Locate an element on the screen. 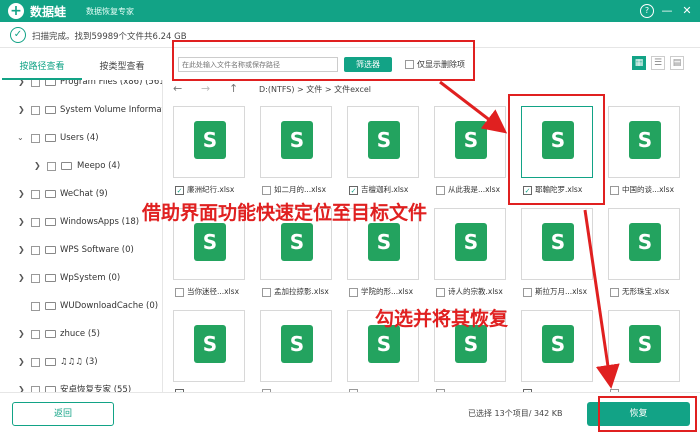  tree-item-label: zhuce (5) is located at coordinates (80, 334).